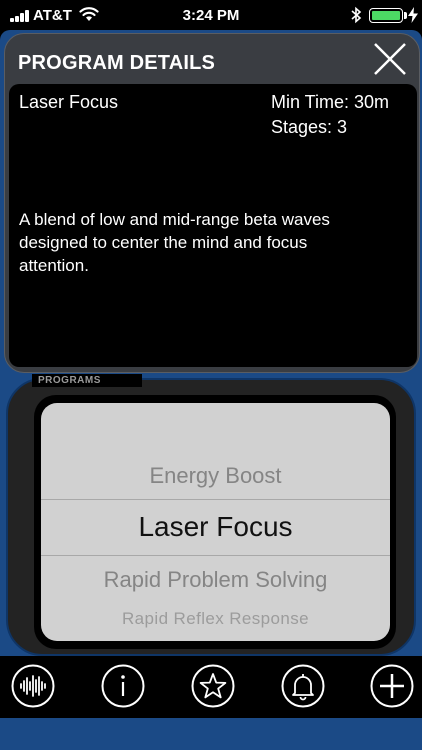 Image resolution: width=422 pixels, height=750 pixels. Describe the element at coordinates (390, 59) in the screenshot. I see `close-icon` at that location.